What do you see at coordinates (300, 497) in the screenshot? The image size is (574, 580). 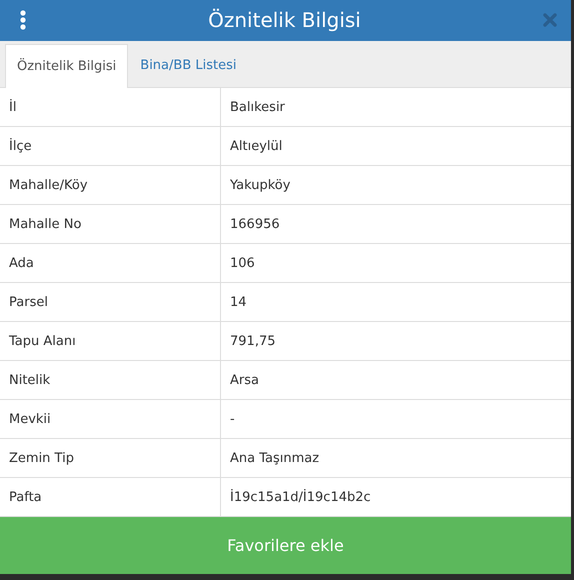 I see `value-cell-text: İ19c15a1d/İ19c14b2c` at bounding box center [300, 497].